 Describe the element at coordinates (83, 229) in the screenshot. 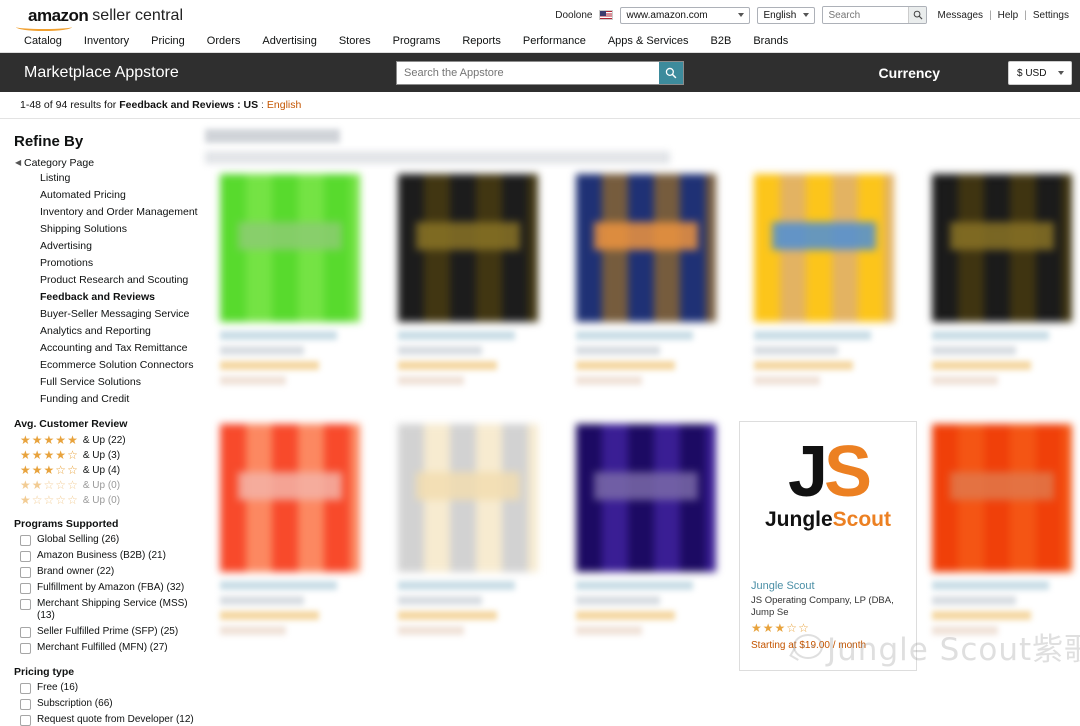

I see `category-item-label: Shipping Solutions` at that location.